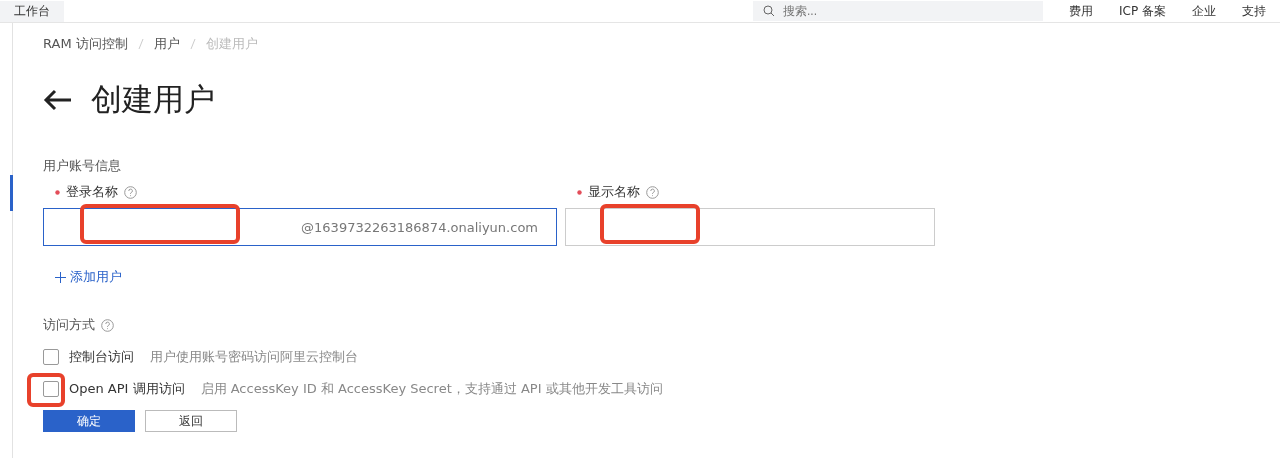 Image resolution: width=1280 pixels, height=458 pixels. I want to click on option-description: 用户使用账号密码访问阿里云控制台, so click(254, 357).